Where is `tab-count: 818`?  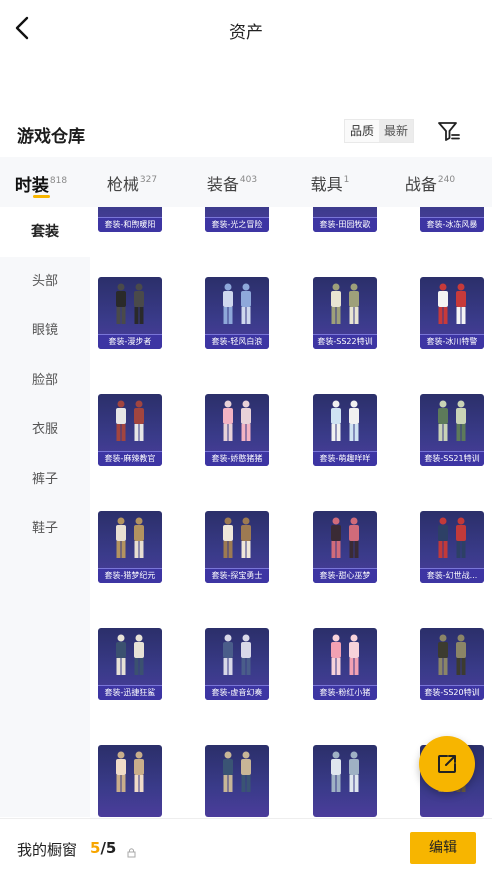 tab-count: 818 is located at coordinates (58, 181).